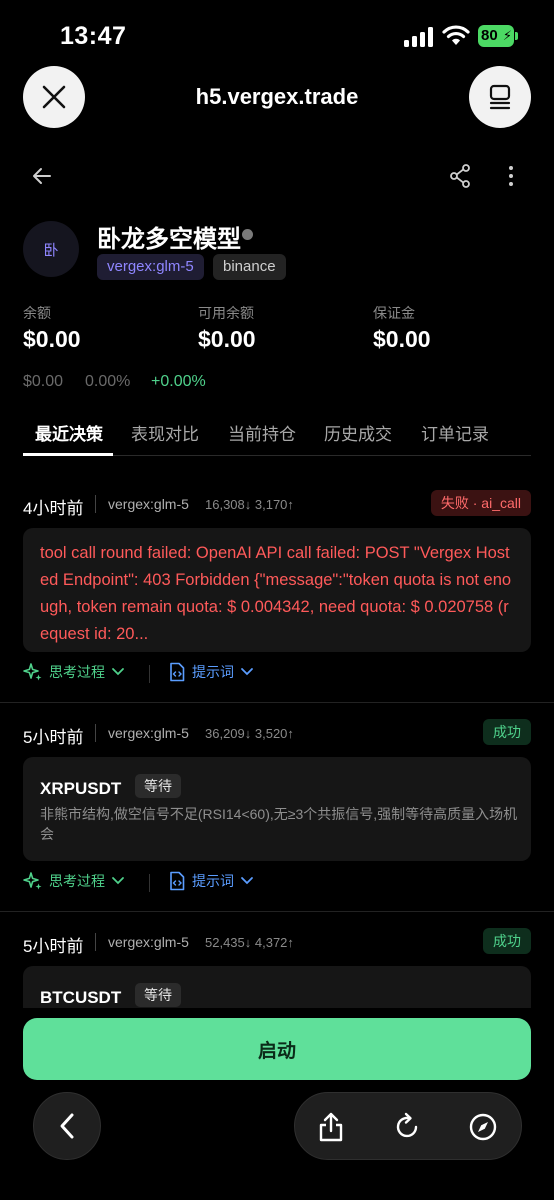 The width and height of the screenshot is (554, 1200). I want to click on pnl-percent: 0.00%, so click(108, 381).